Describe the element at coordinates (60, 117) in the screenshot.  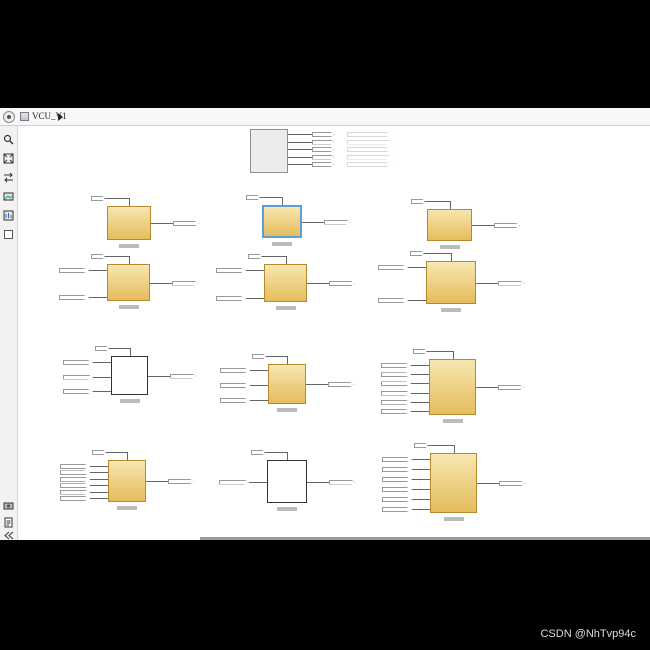
I see `breadcrumb-arrow-icon` at that location.